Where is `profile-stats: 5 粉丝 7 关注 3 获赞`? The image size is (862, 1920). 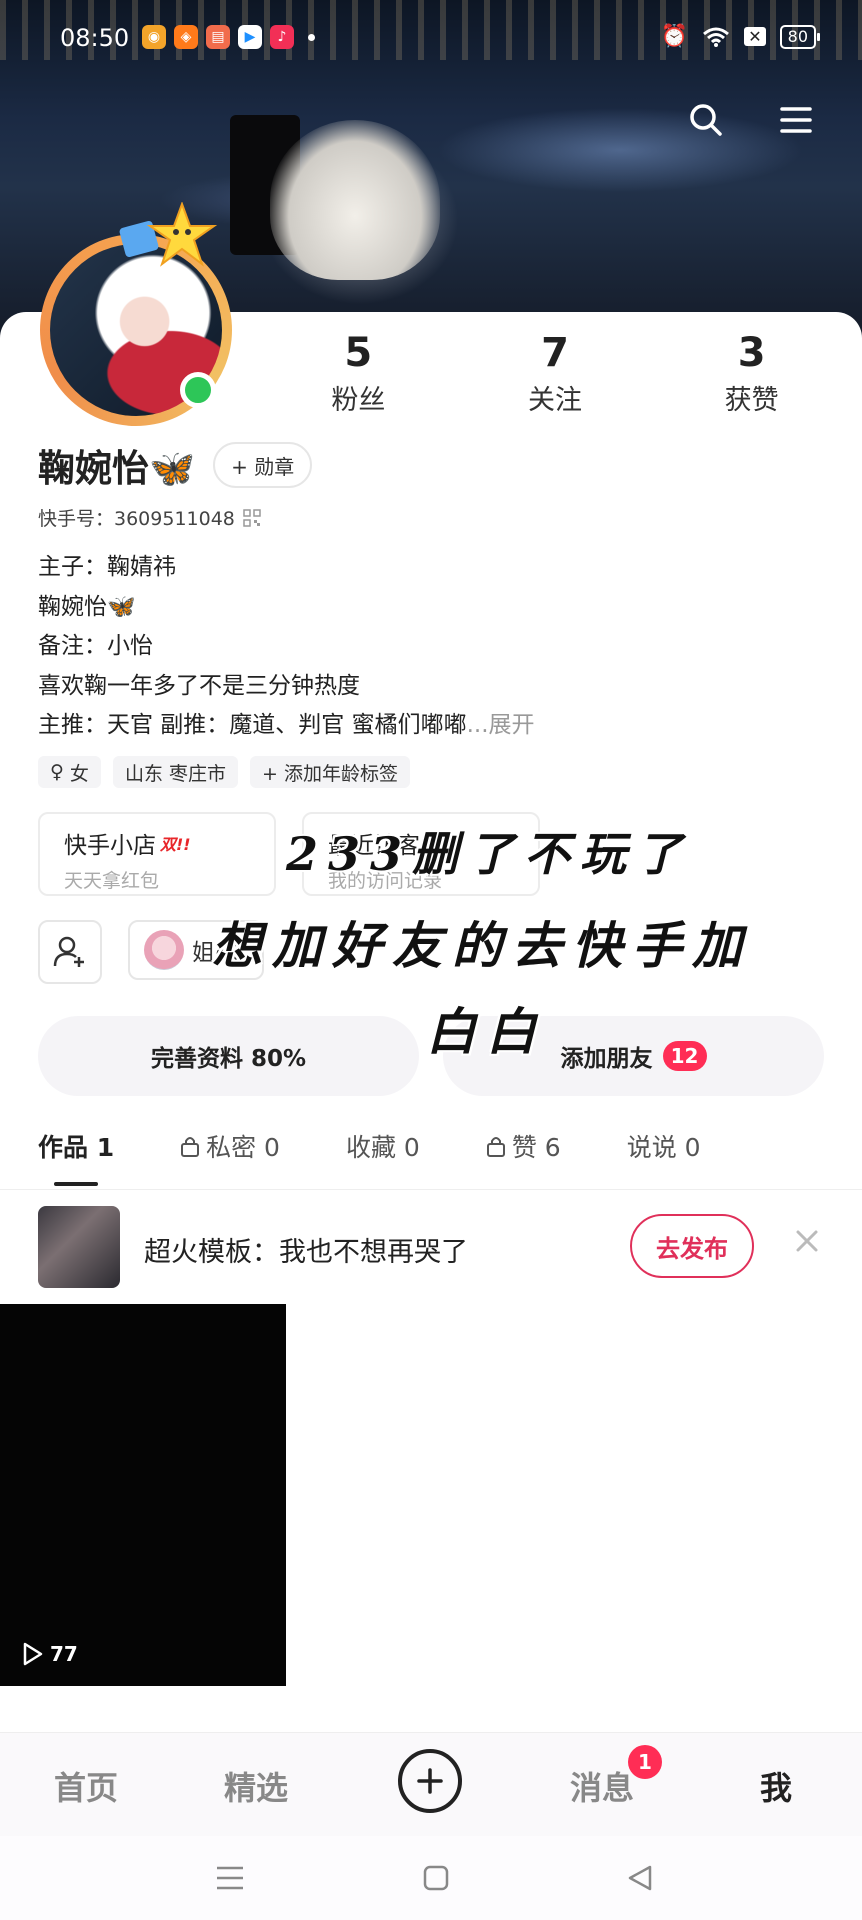
profile-stats: 5 粉丝 7 关注 3 获赞 is located at coordinates (555, 373).